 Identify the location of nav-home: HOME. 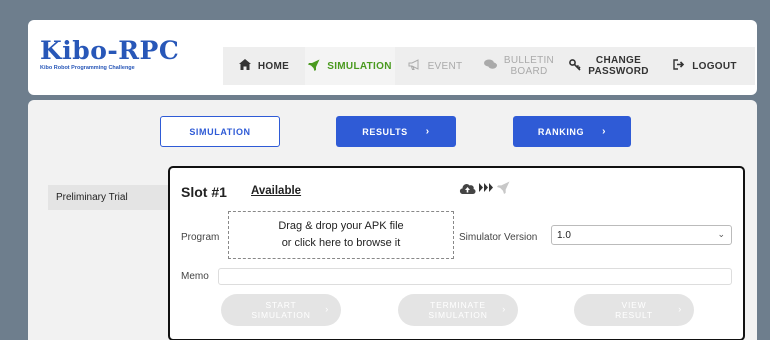
(264, 66).